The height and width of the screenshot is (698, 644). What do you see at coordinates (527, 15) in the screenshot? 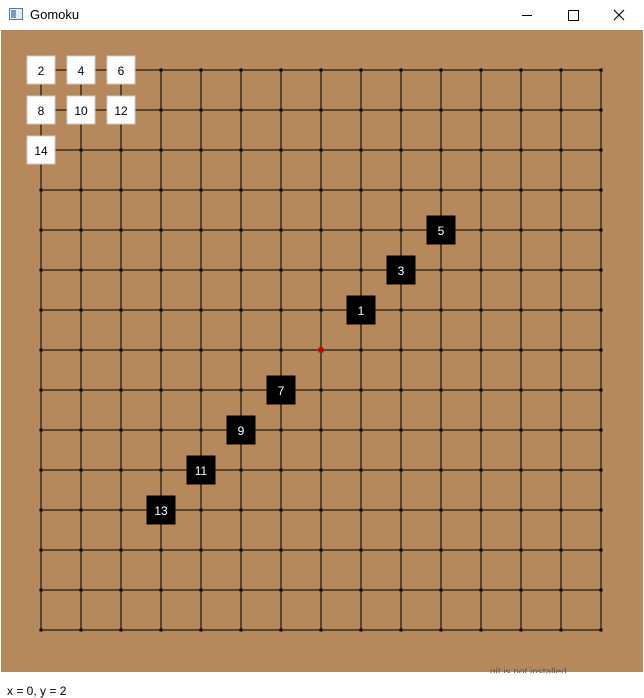
I see `minimize-button` at bounding box center [527, 15].